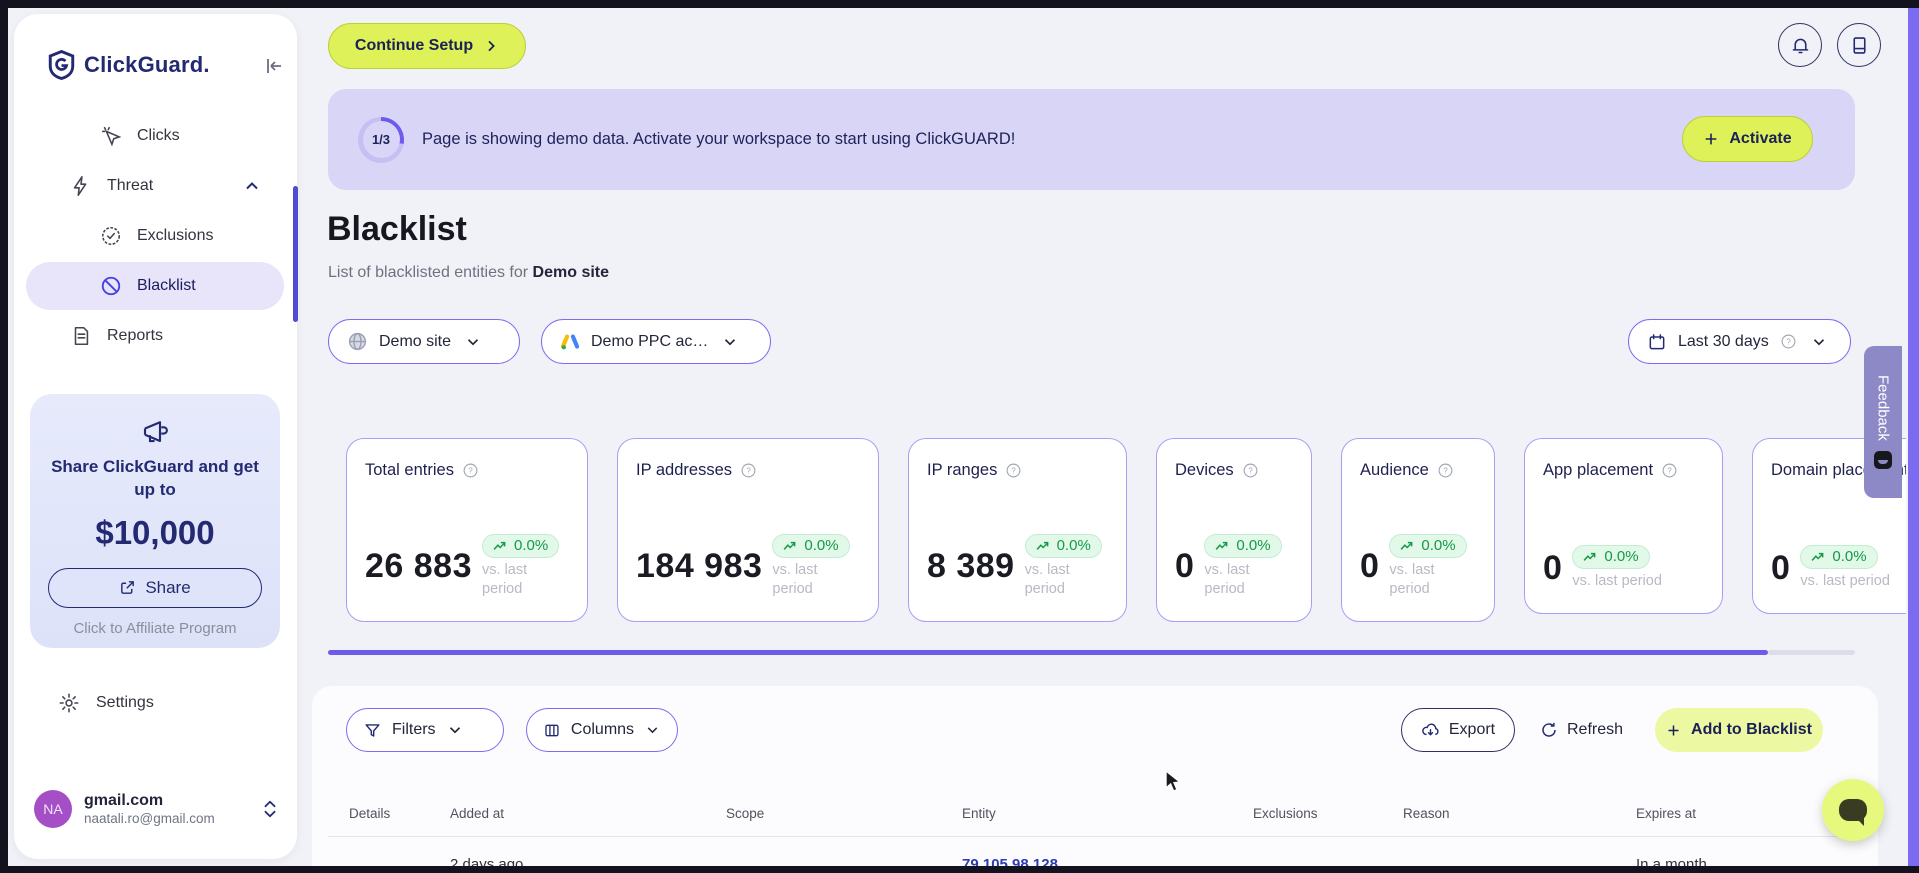 The height and width of the screenshot is (873, 1919). I want to click on plus-icon, so click(1711, 139).